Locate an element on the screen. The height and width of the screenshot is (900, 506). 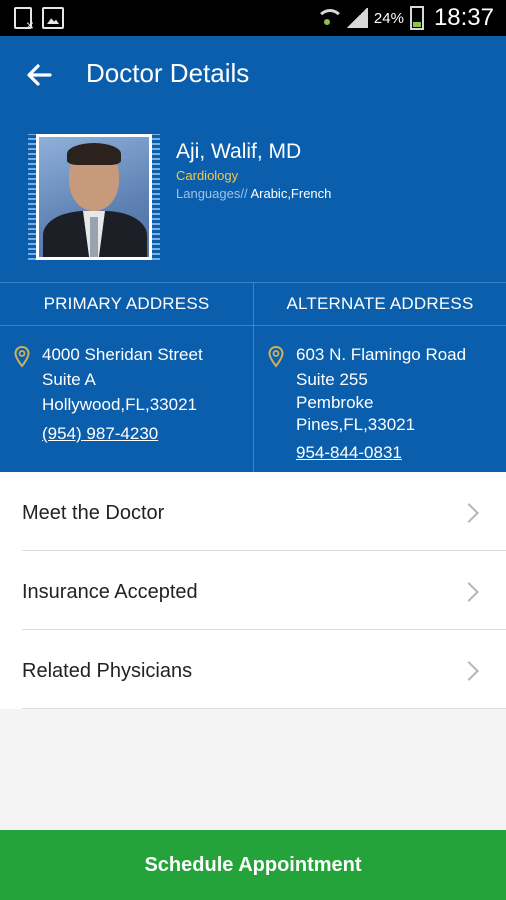
battery-percent: 24% is located at coordinates (388, 18).